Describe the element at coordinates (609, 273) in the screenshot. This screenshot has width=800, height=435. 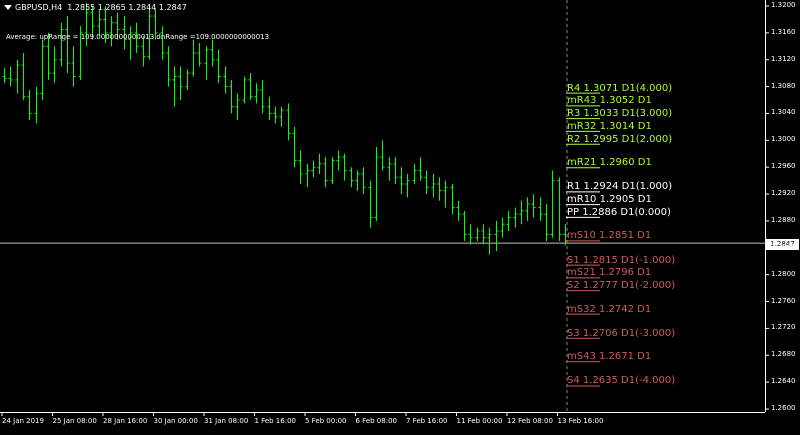
I see `level-label: mS21 1.2796 D1` at that location.